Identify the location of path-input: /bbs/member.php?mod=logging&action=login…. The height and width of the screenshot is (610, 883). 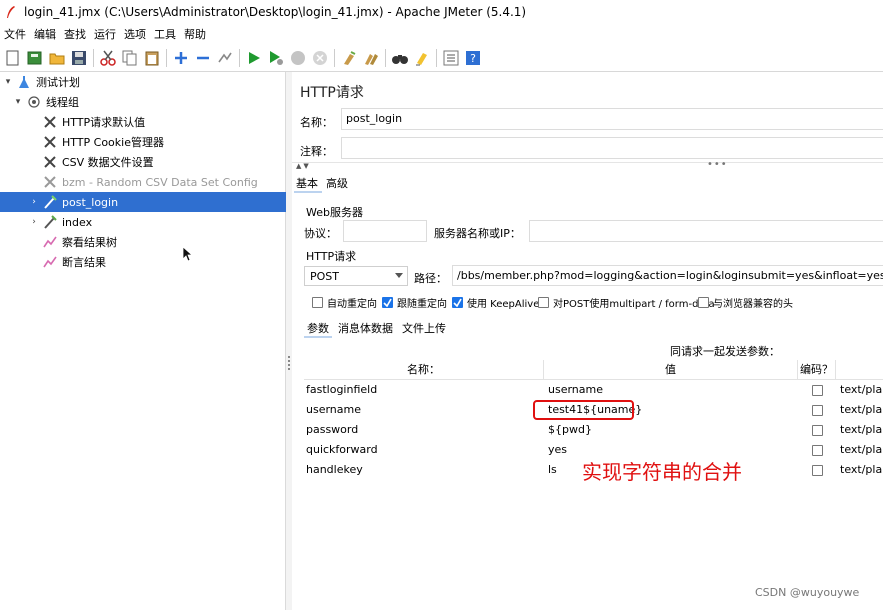
(667, 275).